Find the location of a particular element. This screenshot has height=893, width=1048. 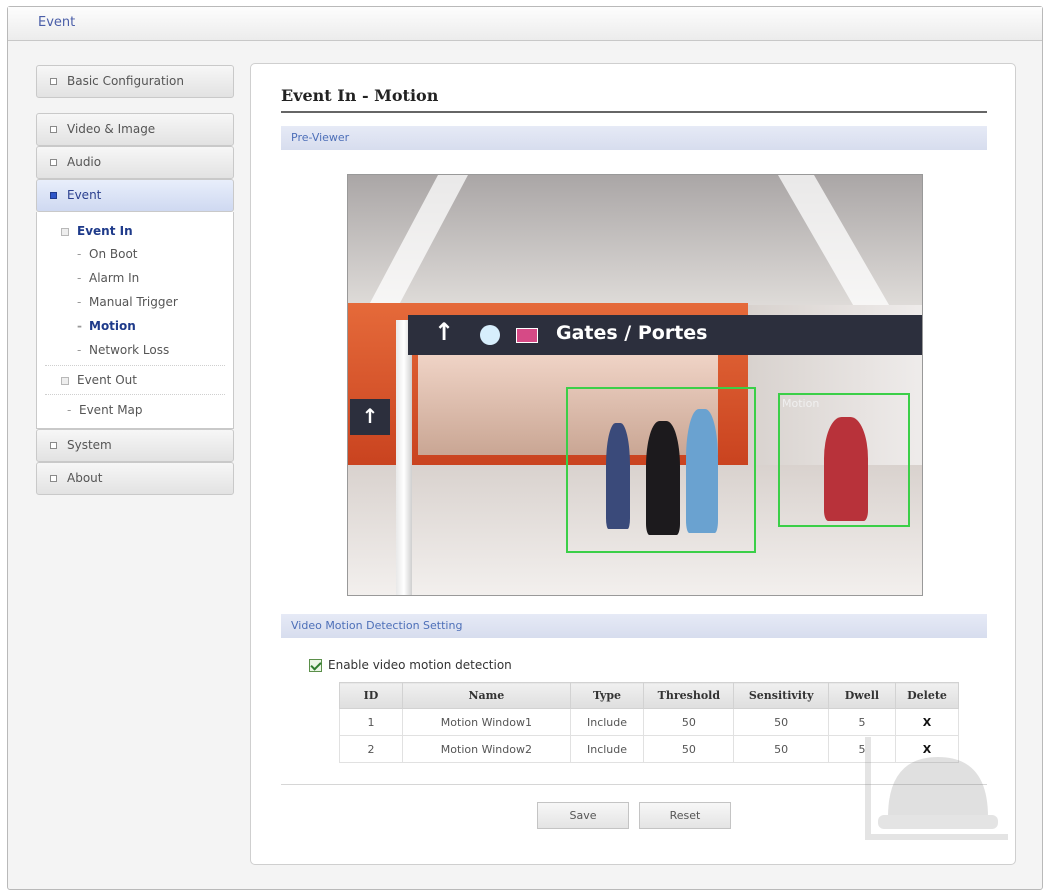

col-sensitivity: Sensitivity is located at coordinates (781, 695).